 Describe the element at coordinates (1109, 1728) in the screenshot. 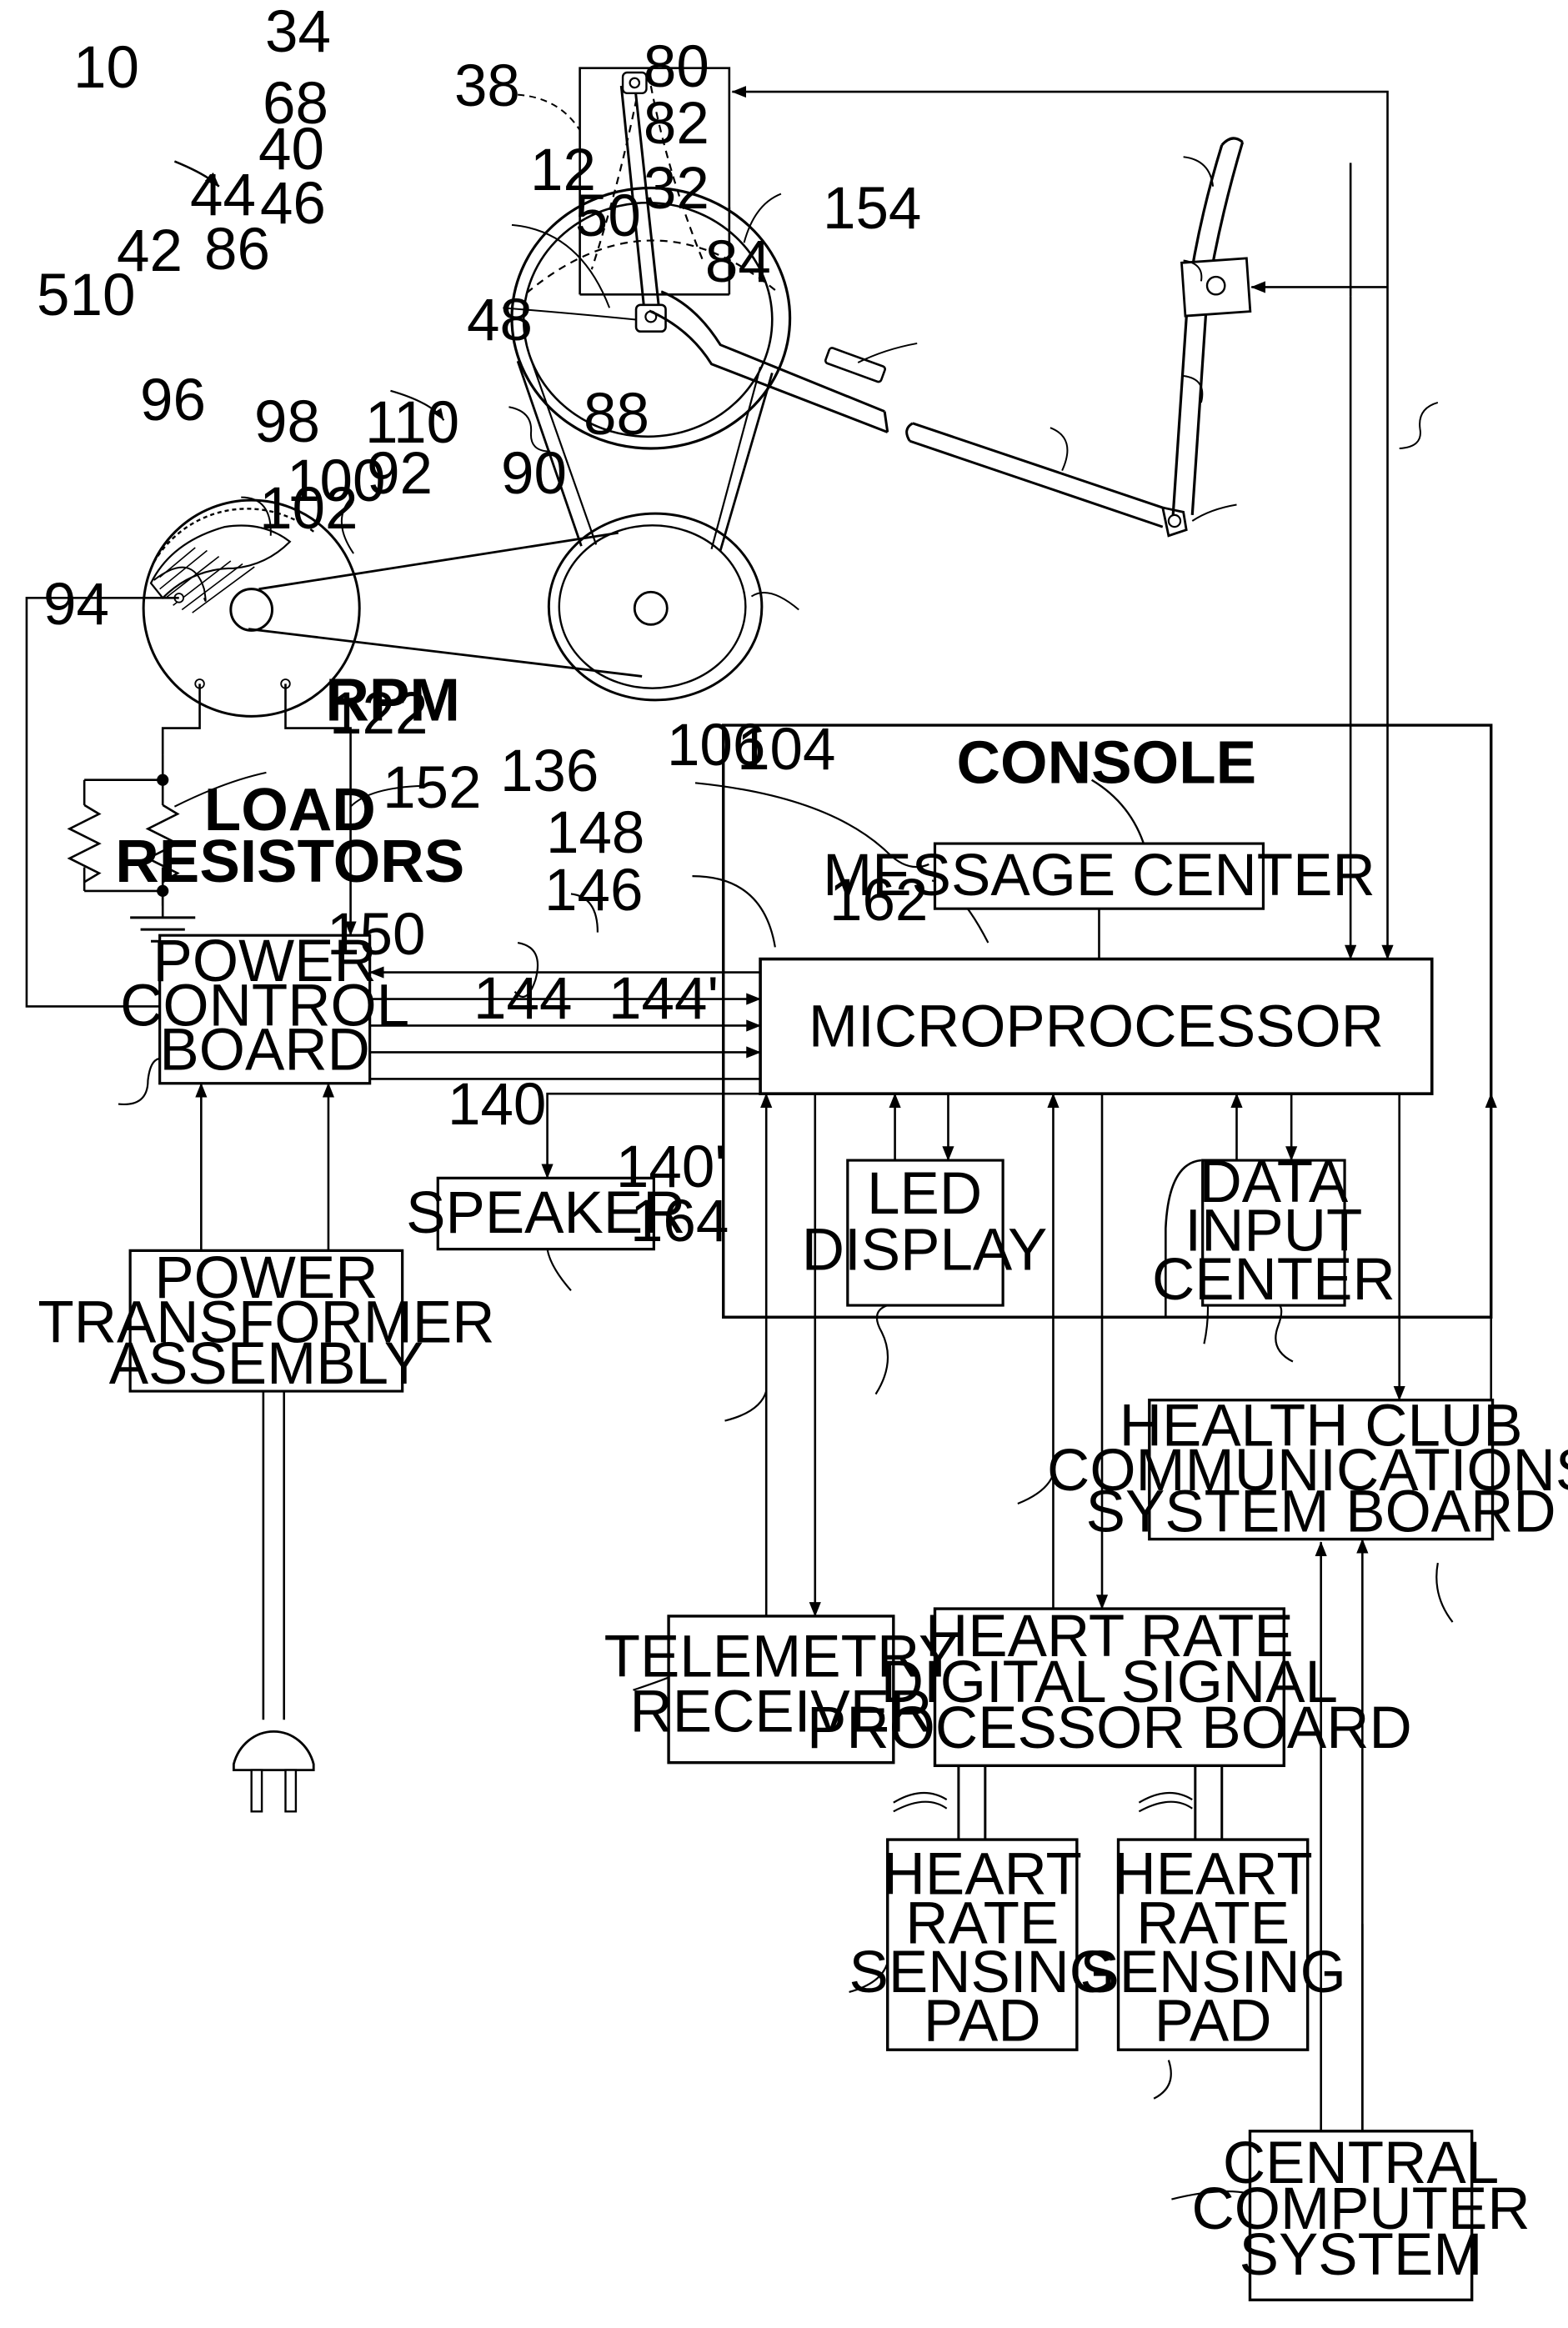

I see `hrdsp-line-3: PROCESSOR BOARD` at that location.